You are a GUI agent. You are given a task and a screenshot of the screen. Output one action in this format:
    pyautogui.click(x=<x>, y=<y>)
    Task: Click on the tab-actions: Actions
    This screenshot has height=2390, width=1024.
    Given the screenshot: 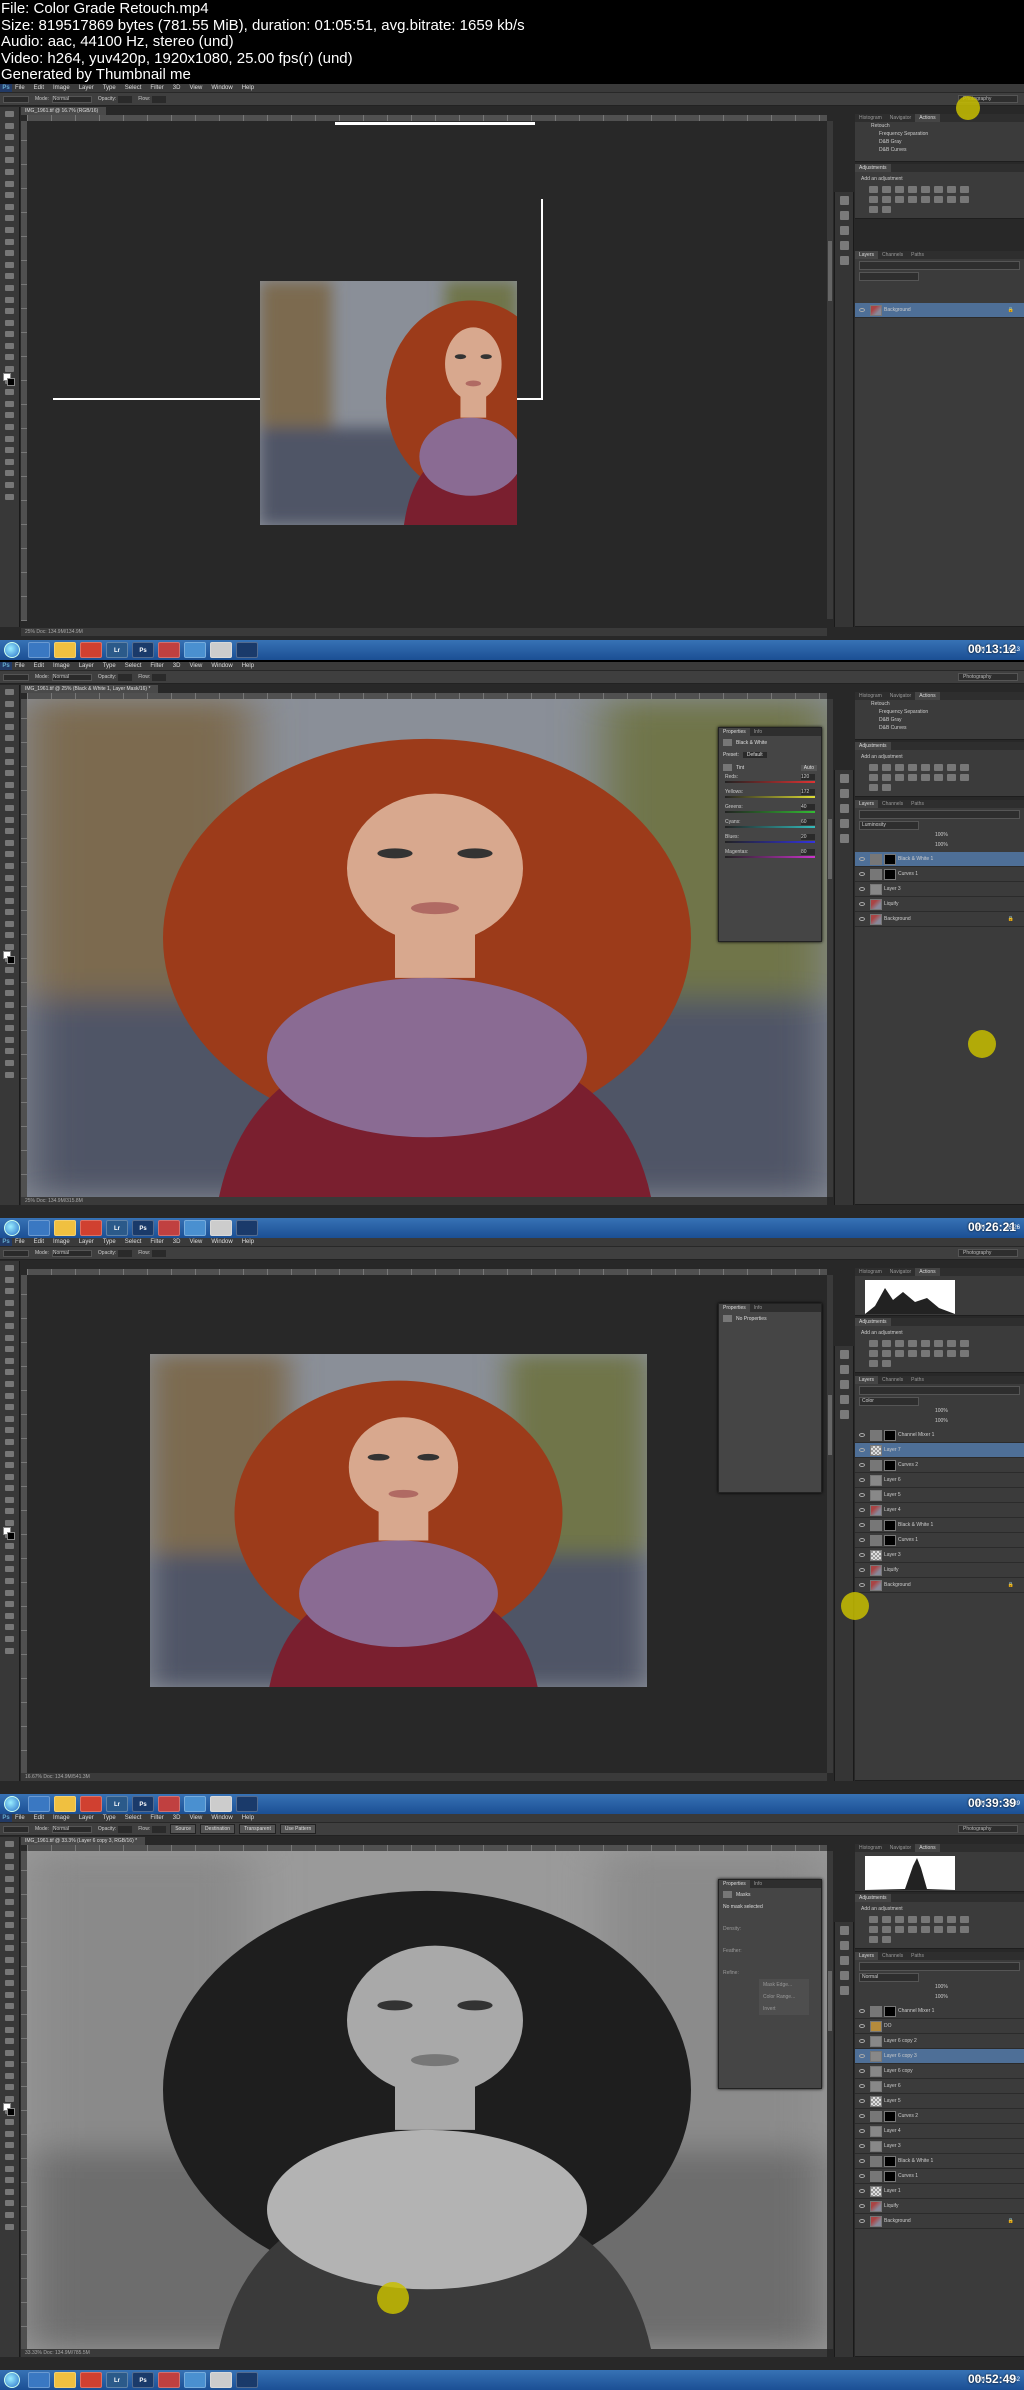 What is the action you would take?
    pyautogui.click(x=927, y=118)
    